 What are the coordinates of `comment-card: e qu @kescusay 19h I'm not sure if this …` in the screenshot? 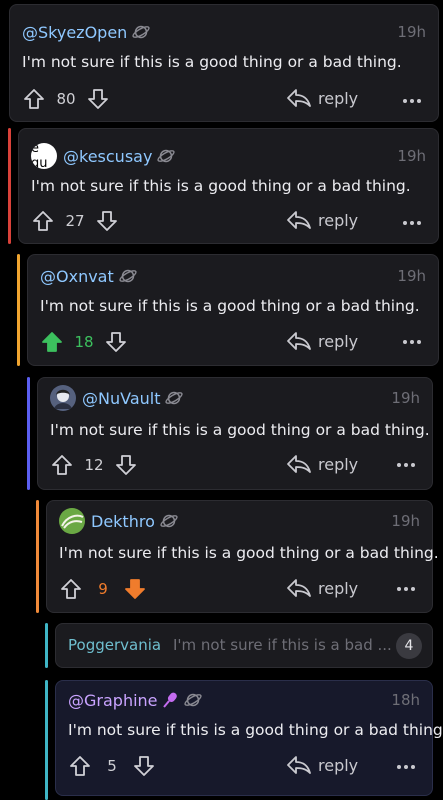 It's located at (228, 186).